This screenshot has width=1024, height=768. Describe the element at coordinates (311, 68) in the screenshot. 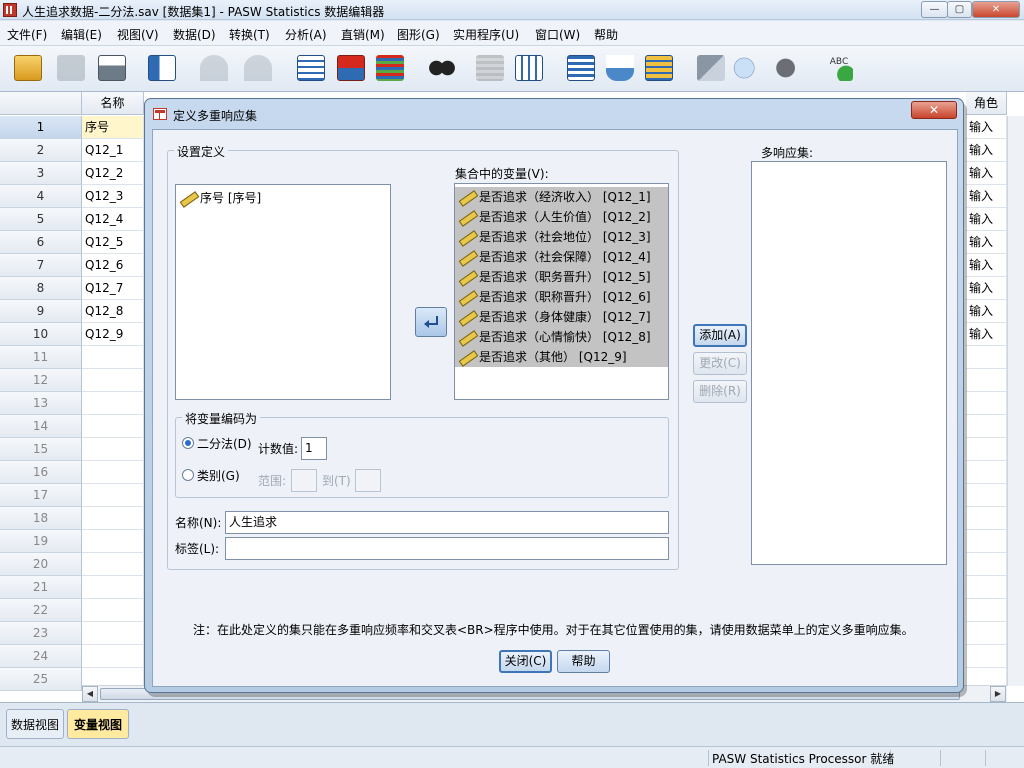

I see `goto-case-icon` at that location.